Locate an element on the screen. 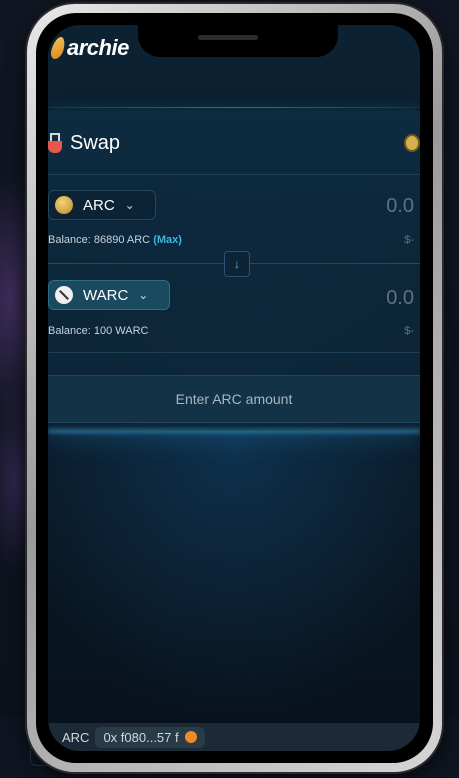 Image resolution: width=459 pixels, height=778 pixels. form-divider is located at coordinates (234, 352).